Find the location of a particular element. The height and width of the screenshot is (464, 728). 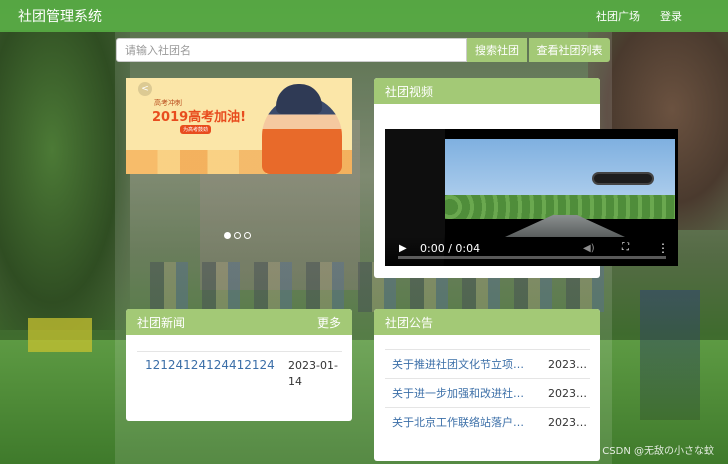

search-input is located at coordinates (291, 50).